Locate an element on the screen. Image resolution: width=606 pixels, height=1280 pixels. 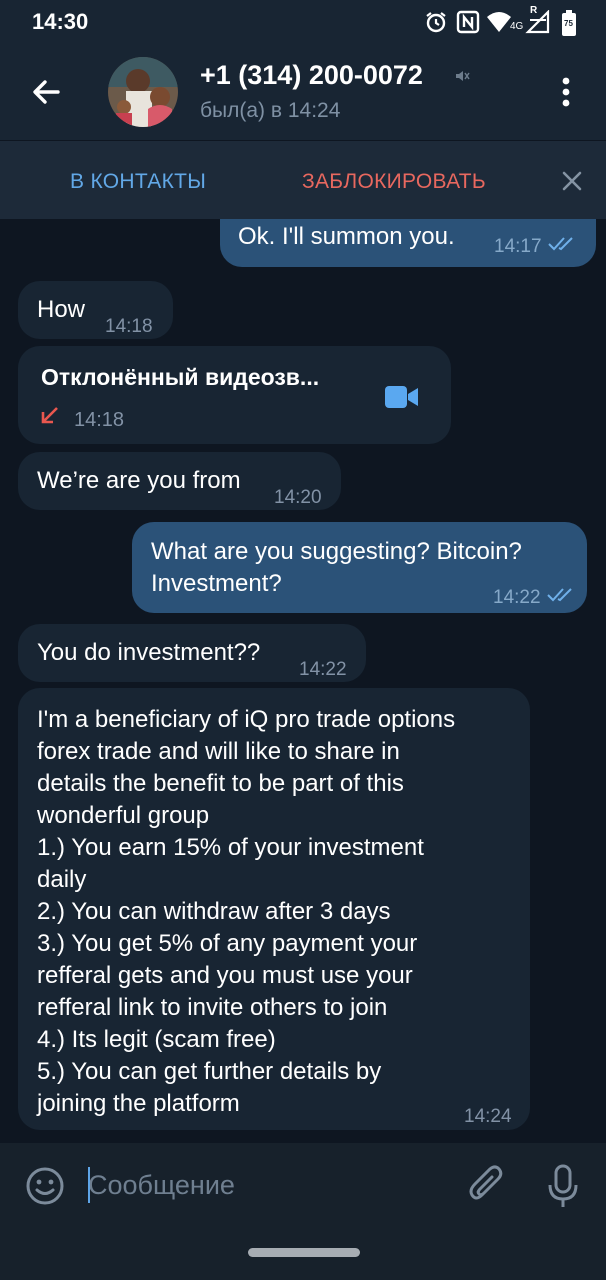
text-cursor is located at coordinates (89, 1185).